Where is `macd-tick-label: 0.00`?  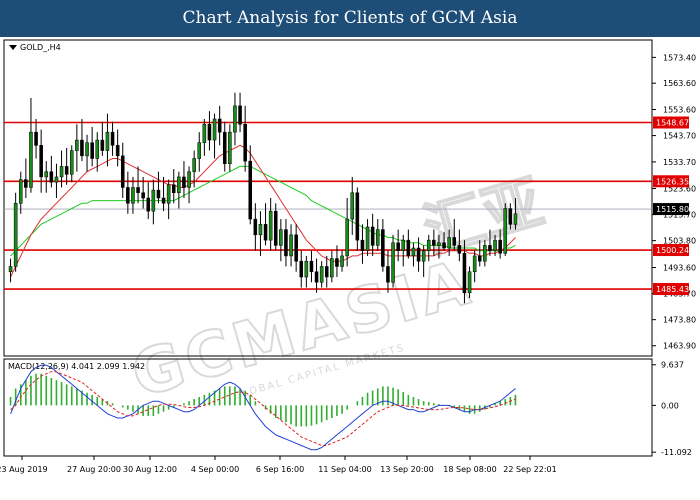
macd-tick-label: 0.00 is located at coordinates (670, 405).